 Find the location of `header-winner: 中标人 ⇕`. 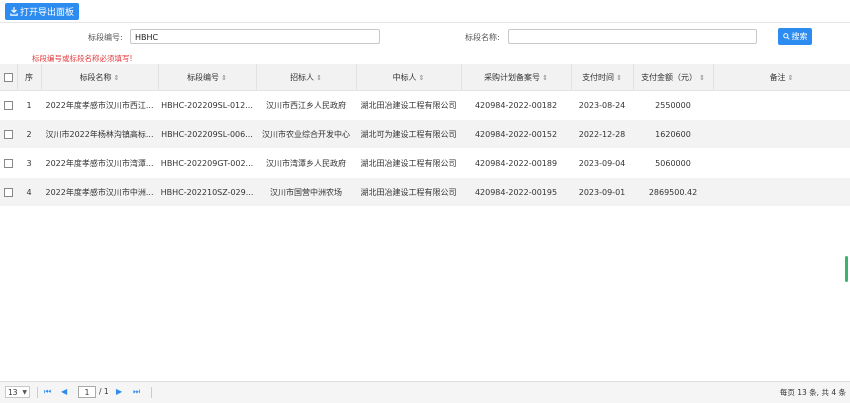

header-winner: 中标人 ⇕ is located at coordinates (409, 77).